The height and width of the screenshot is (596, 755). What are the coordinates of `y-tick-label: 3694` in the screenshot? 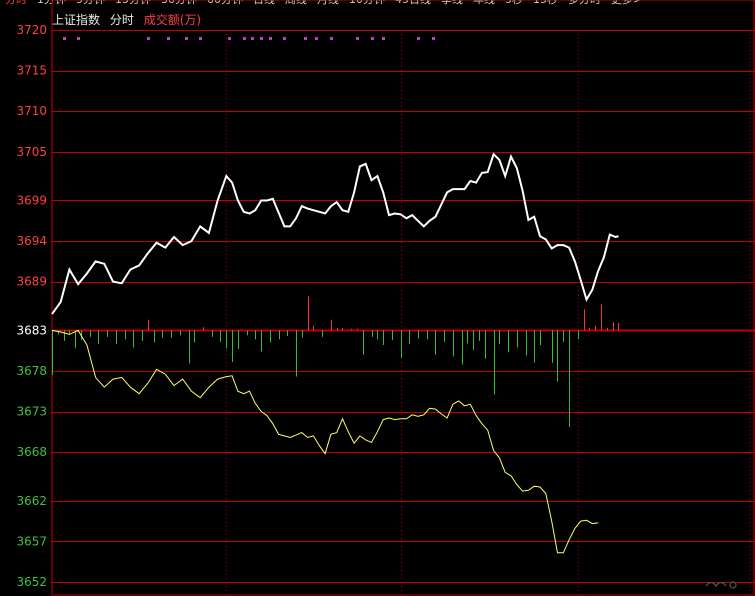 It's located at (31, 241).